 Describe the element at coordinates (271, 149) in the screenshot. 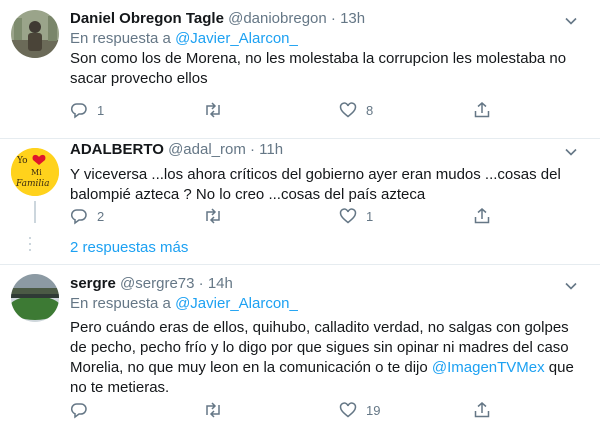

I see `timestamp: 11h` at that location.